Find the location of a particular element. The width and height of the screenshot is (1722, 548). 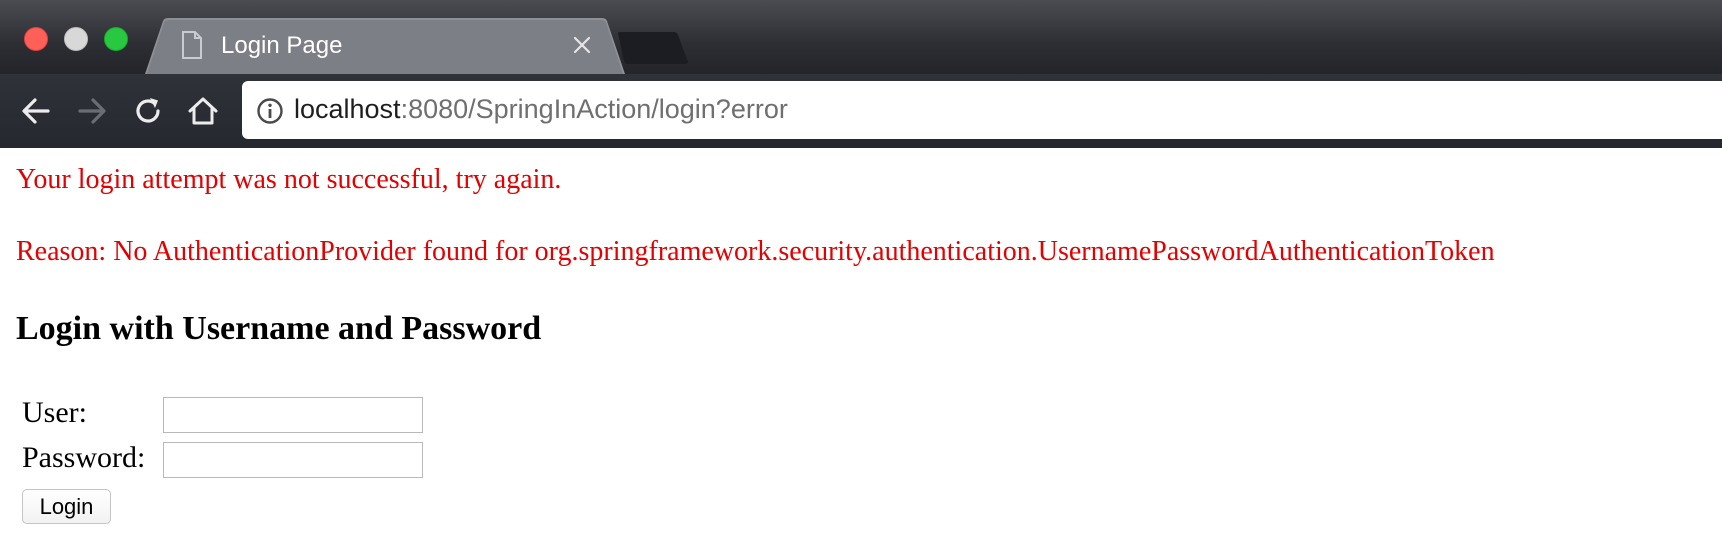

page-title: Login with Username and Password is located at coordinates (279, 328).